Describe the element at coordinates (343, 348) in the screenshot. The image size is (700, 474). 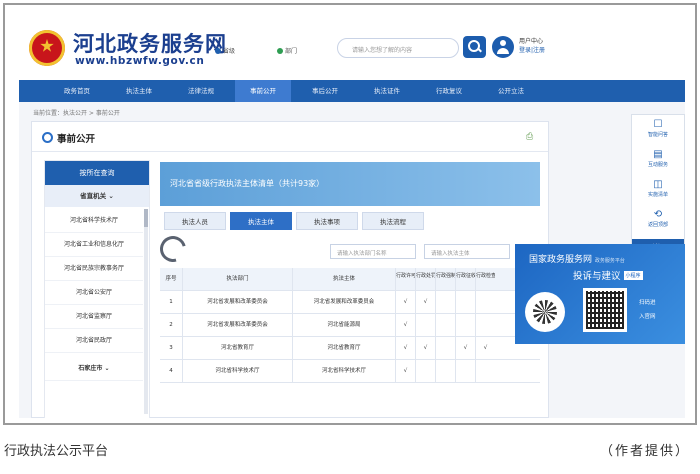
I see `table-cell: 河北省教育厅` at that location.